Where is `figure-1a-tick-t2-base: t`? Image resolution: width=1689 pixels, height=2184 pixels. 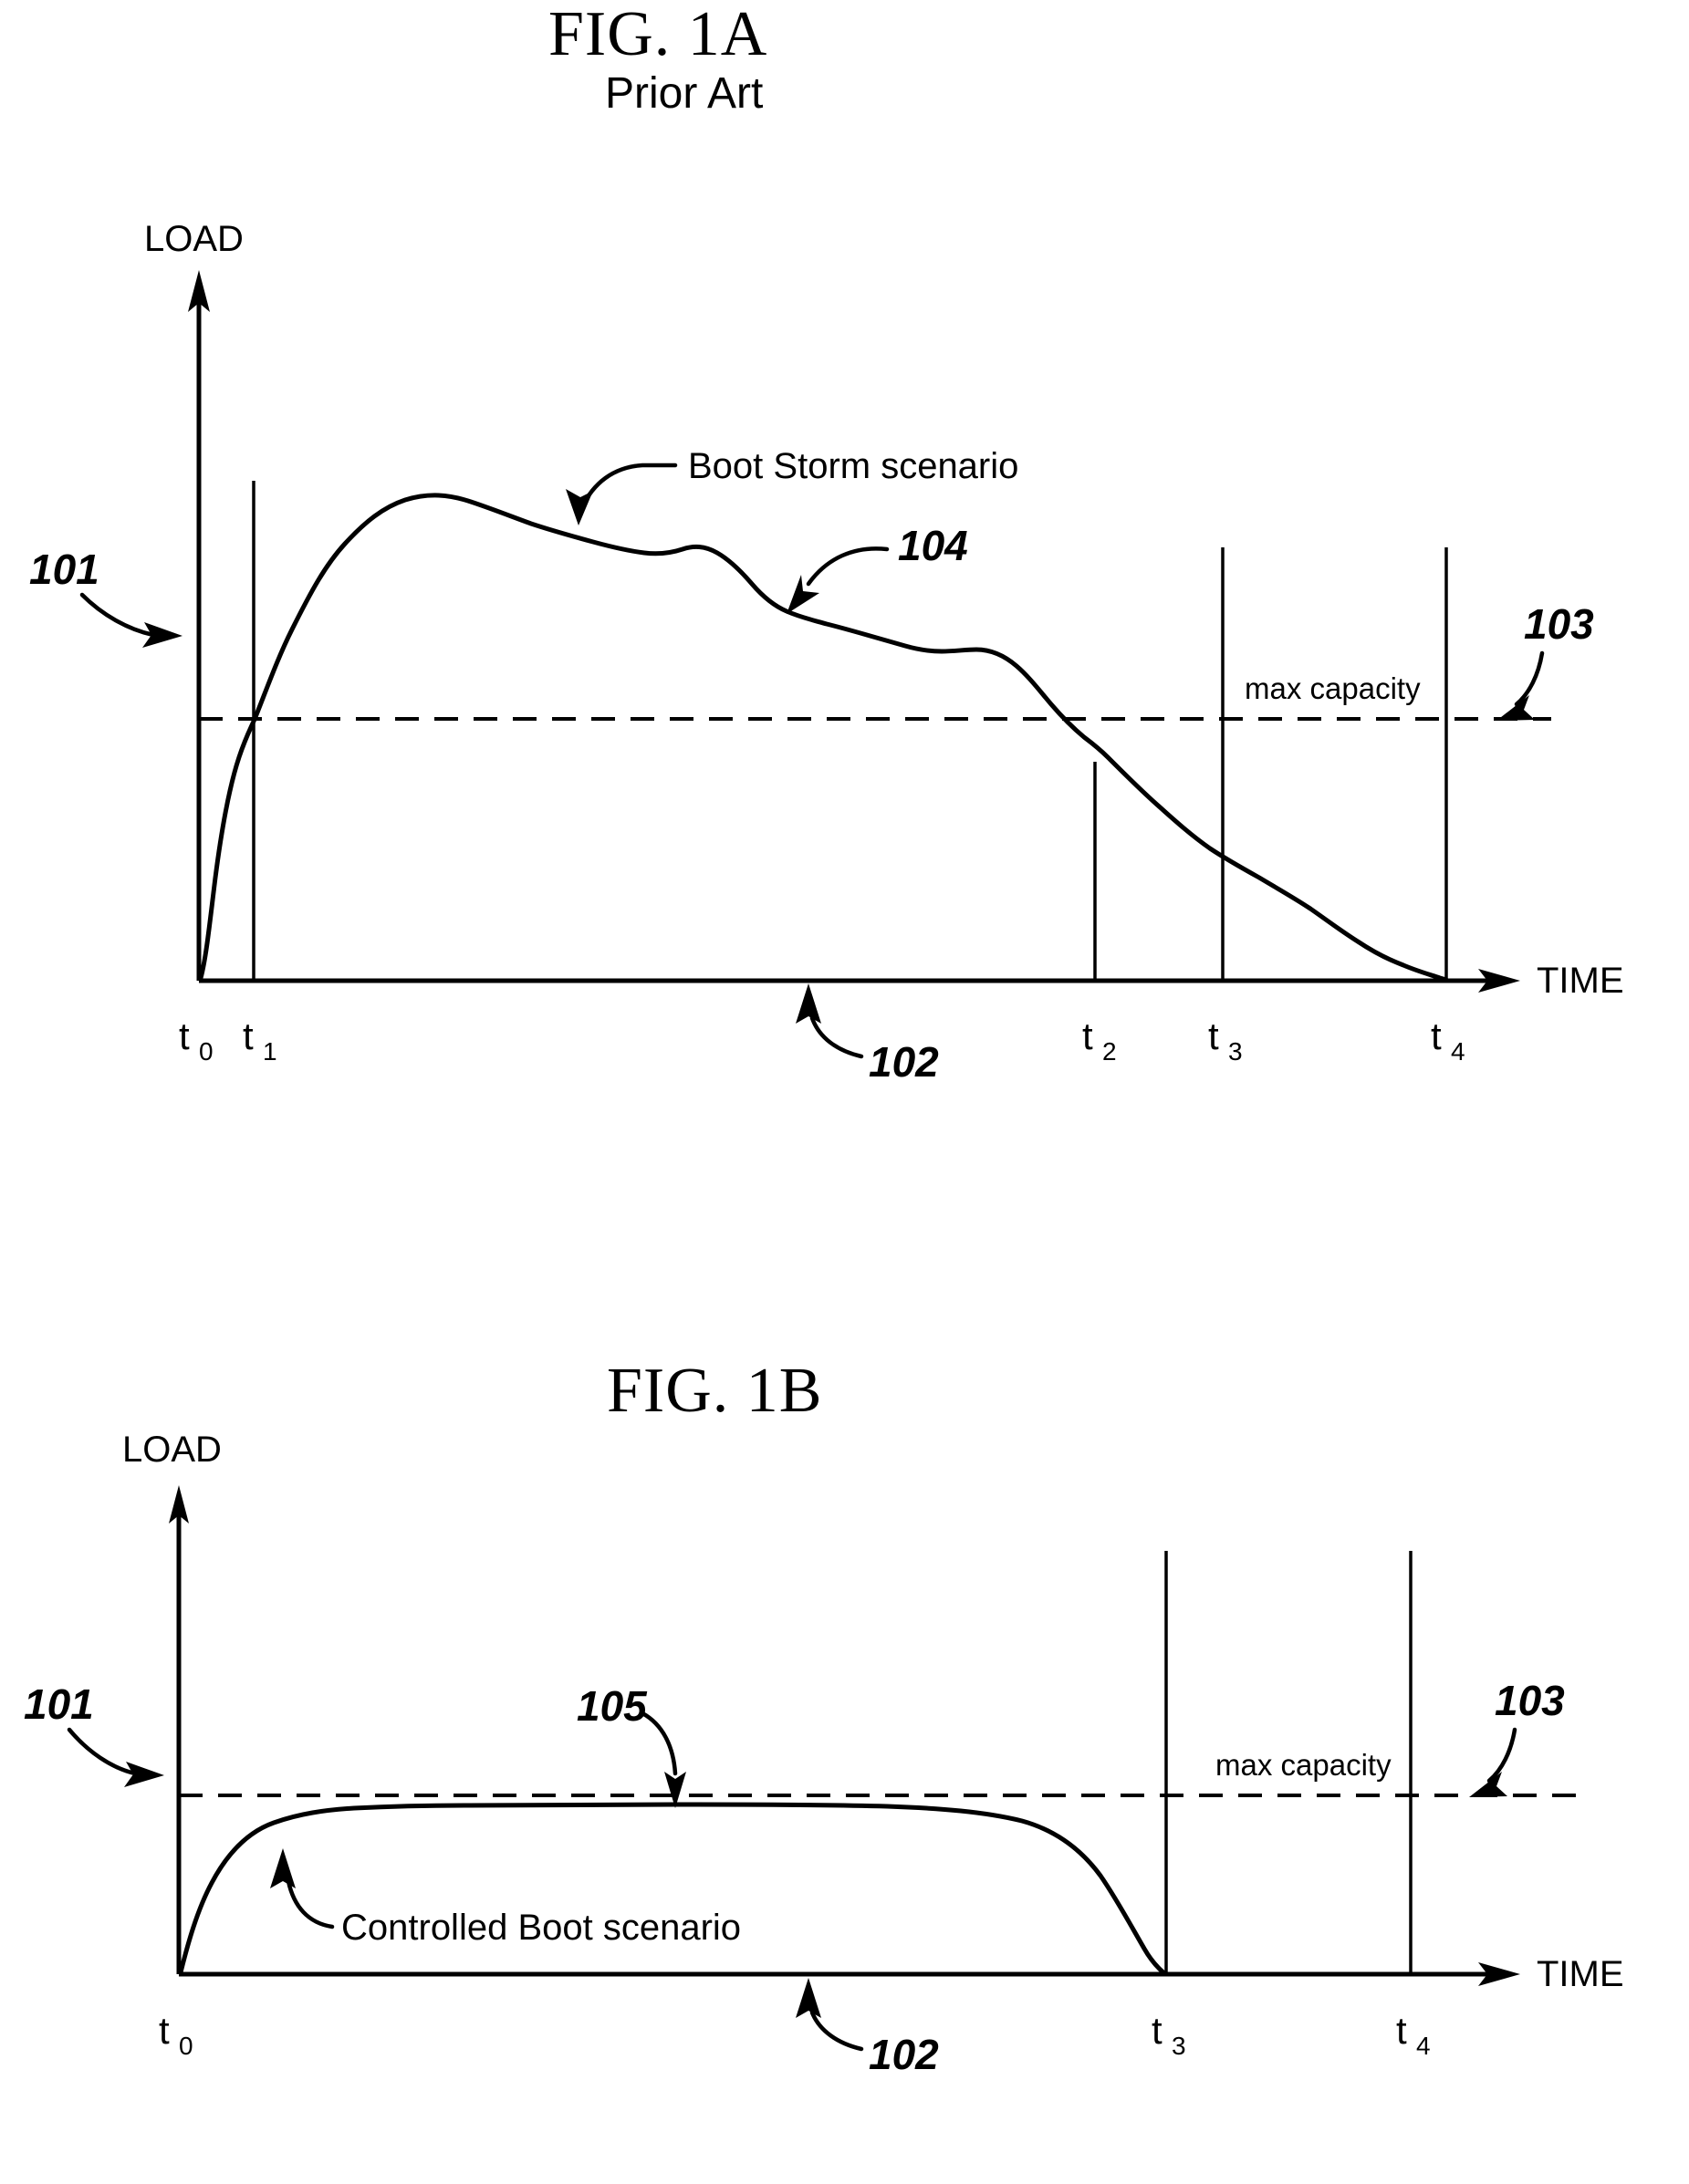
figure-1a-tick-t2-base: t is located at coordinates (1087, 1035).